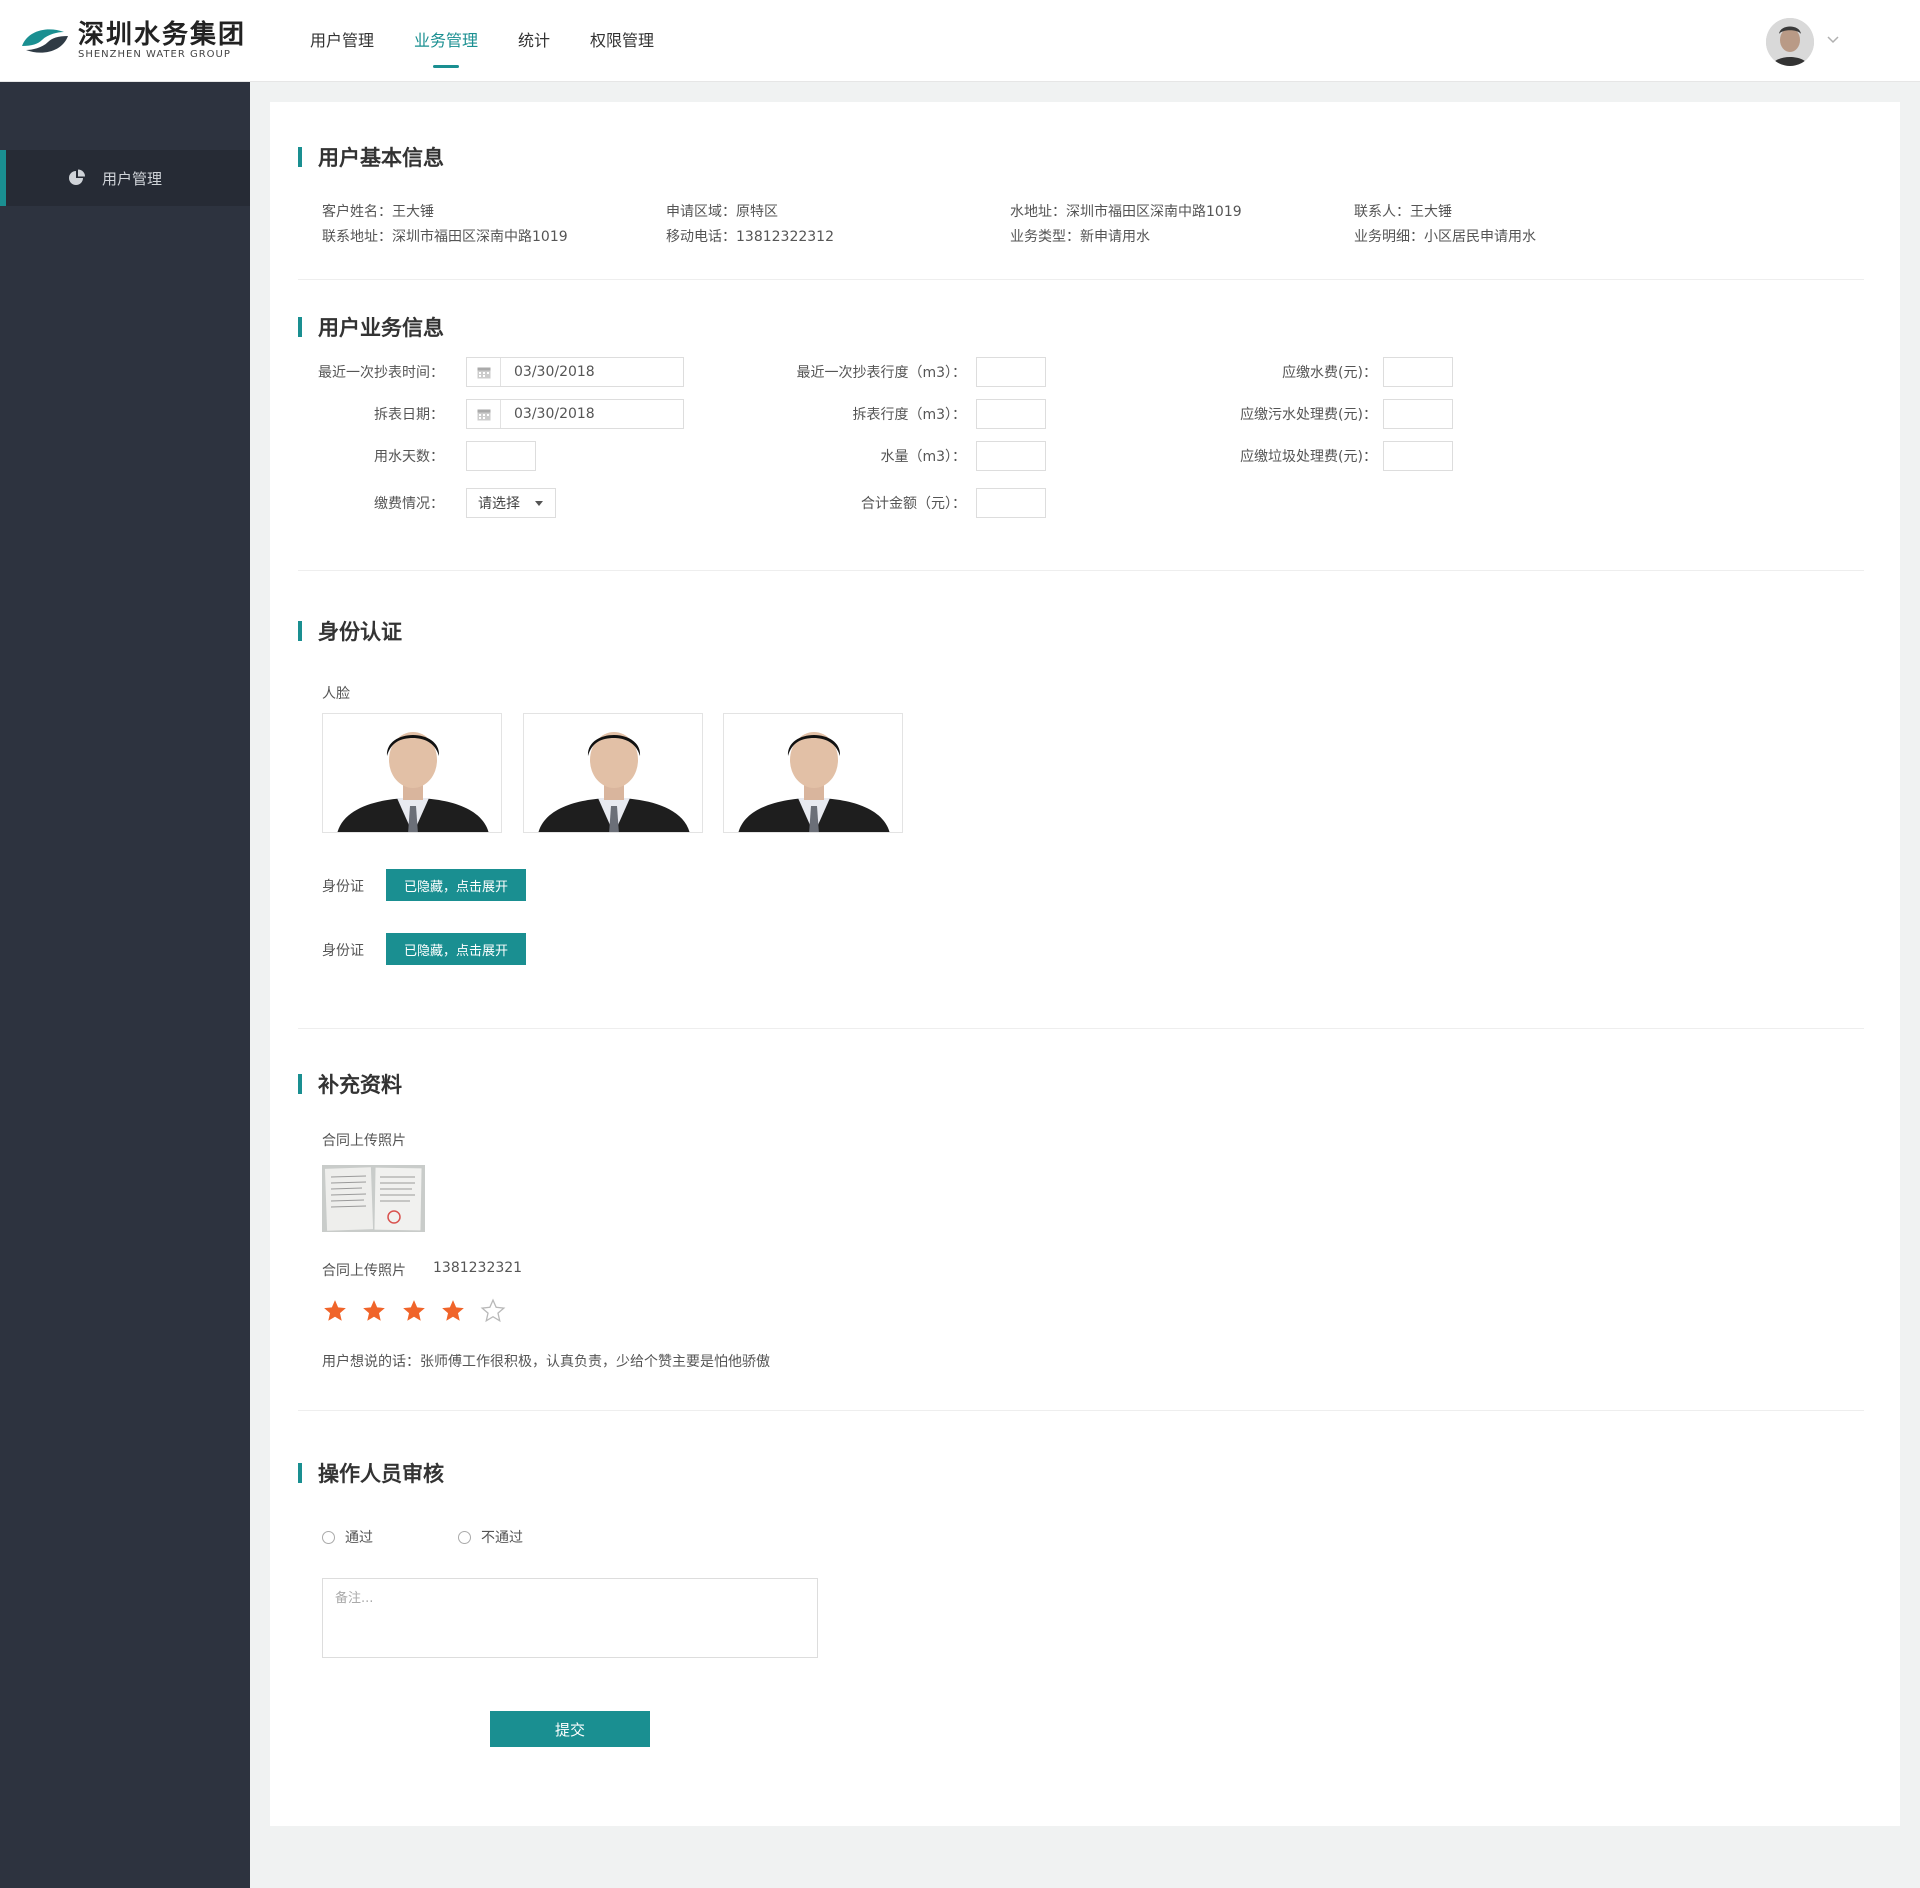  I want to click on remove-date-label: 拆表日期：, so click(409, 415).